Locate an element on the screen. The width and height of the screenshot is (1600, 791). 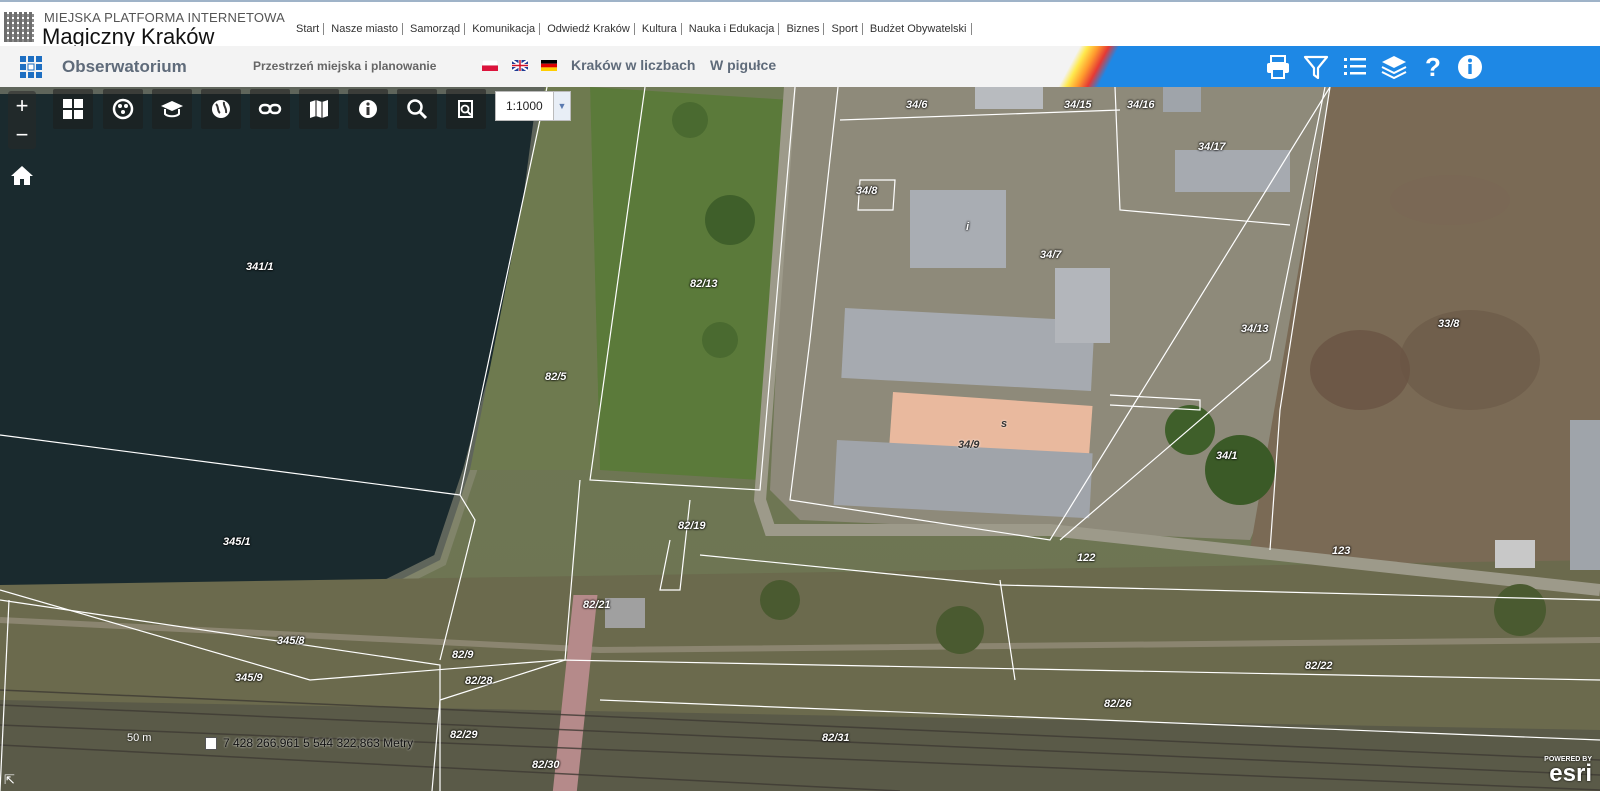
parcel-label: 82/21 is located at coordinates (597, 605).